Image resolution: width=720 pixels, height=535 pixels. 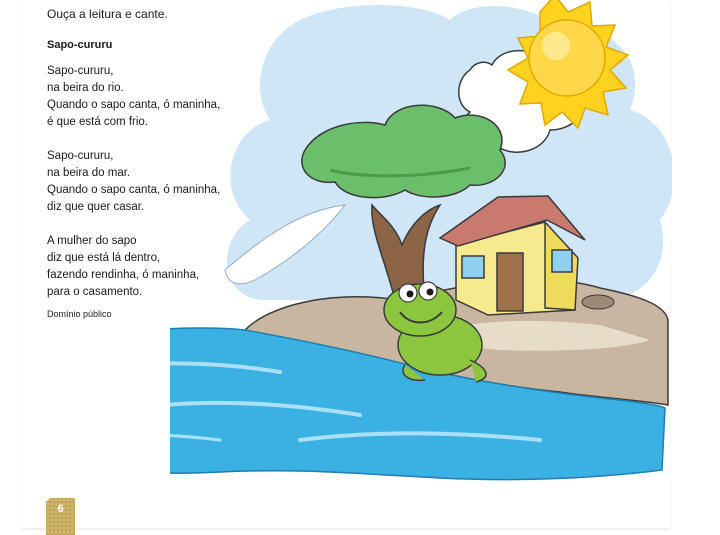 I want to click on page-number-badge: 6, so click(x=60, y=516).